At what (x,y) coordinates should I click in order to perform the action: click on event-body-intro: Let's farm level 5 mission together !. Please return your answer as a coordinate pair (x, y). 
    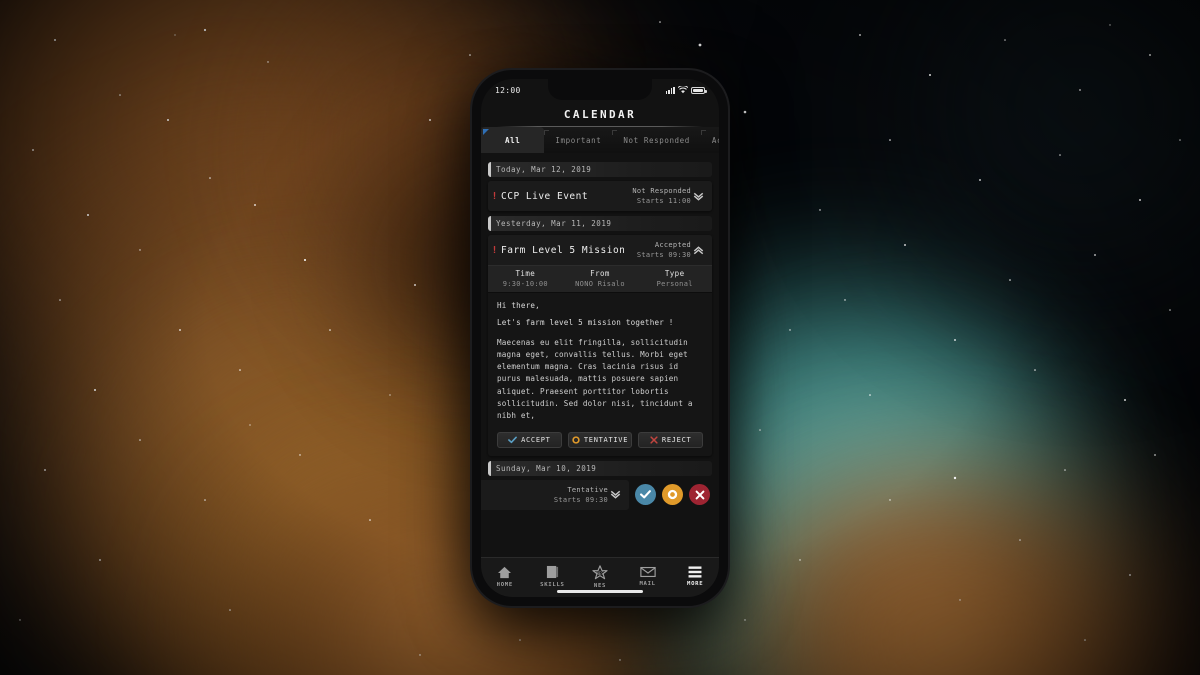
    Looking at the image, I should click on (585, 323).